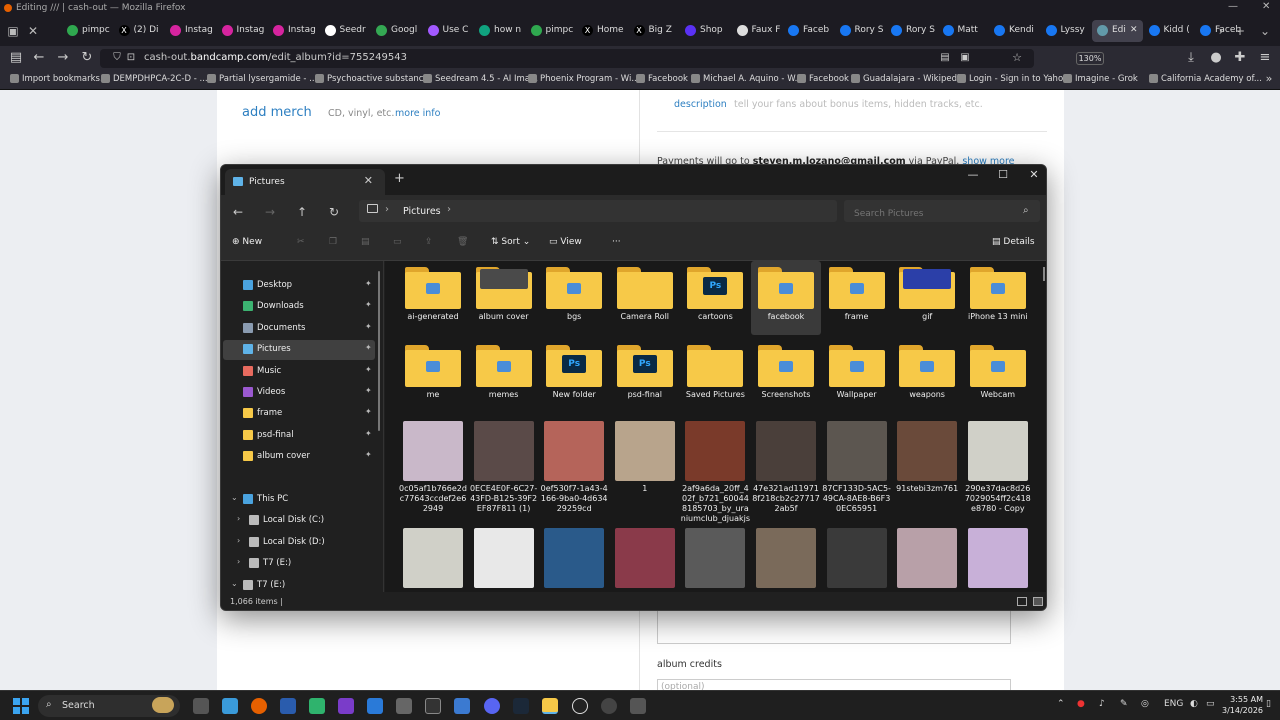 This screenshot has height=720, width=1280. I want to click on sidebar-scrollbar, so click(379, 351).